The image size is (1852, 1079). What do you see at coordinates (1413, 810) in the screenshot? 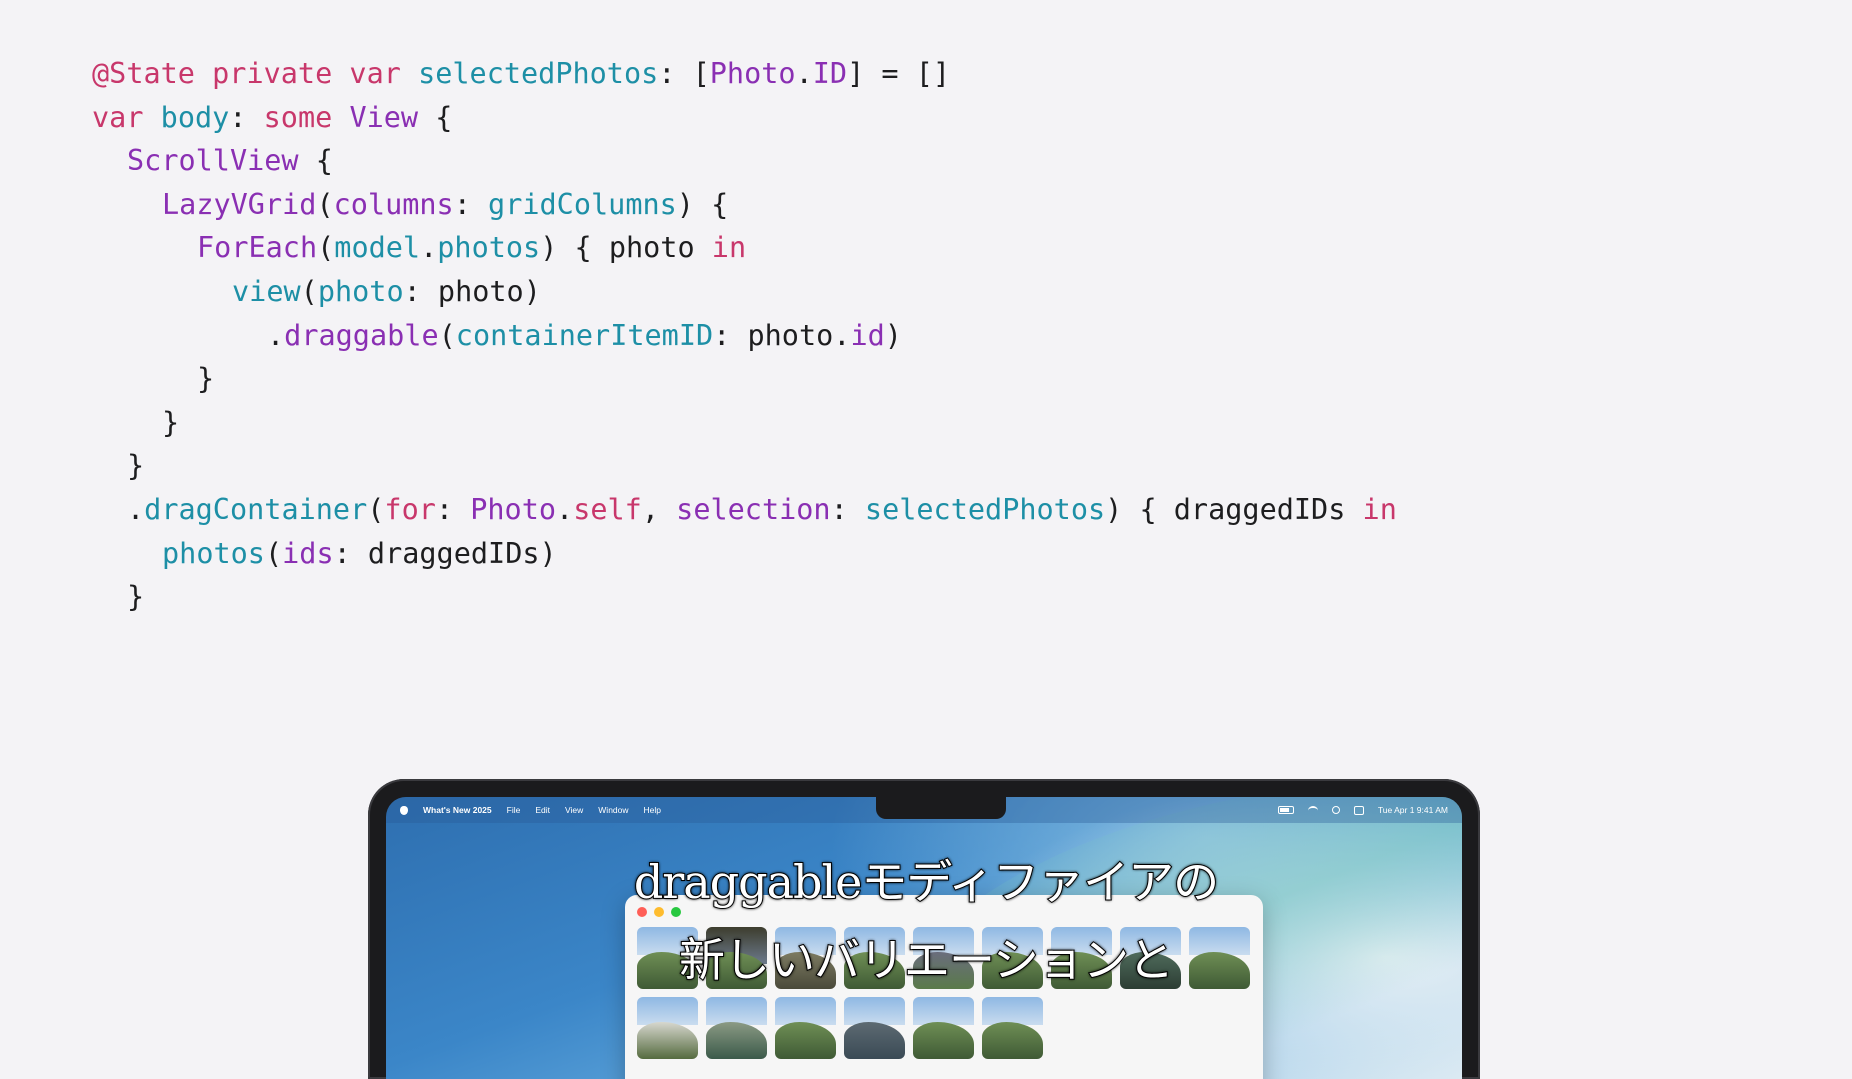
I see `menu-clock: Tue Apr 1 9:41 AM` at bounding box center [1413, 810].